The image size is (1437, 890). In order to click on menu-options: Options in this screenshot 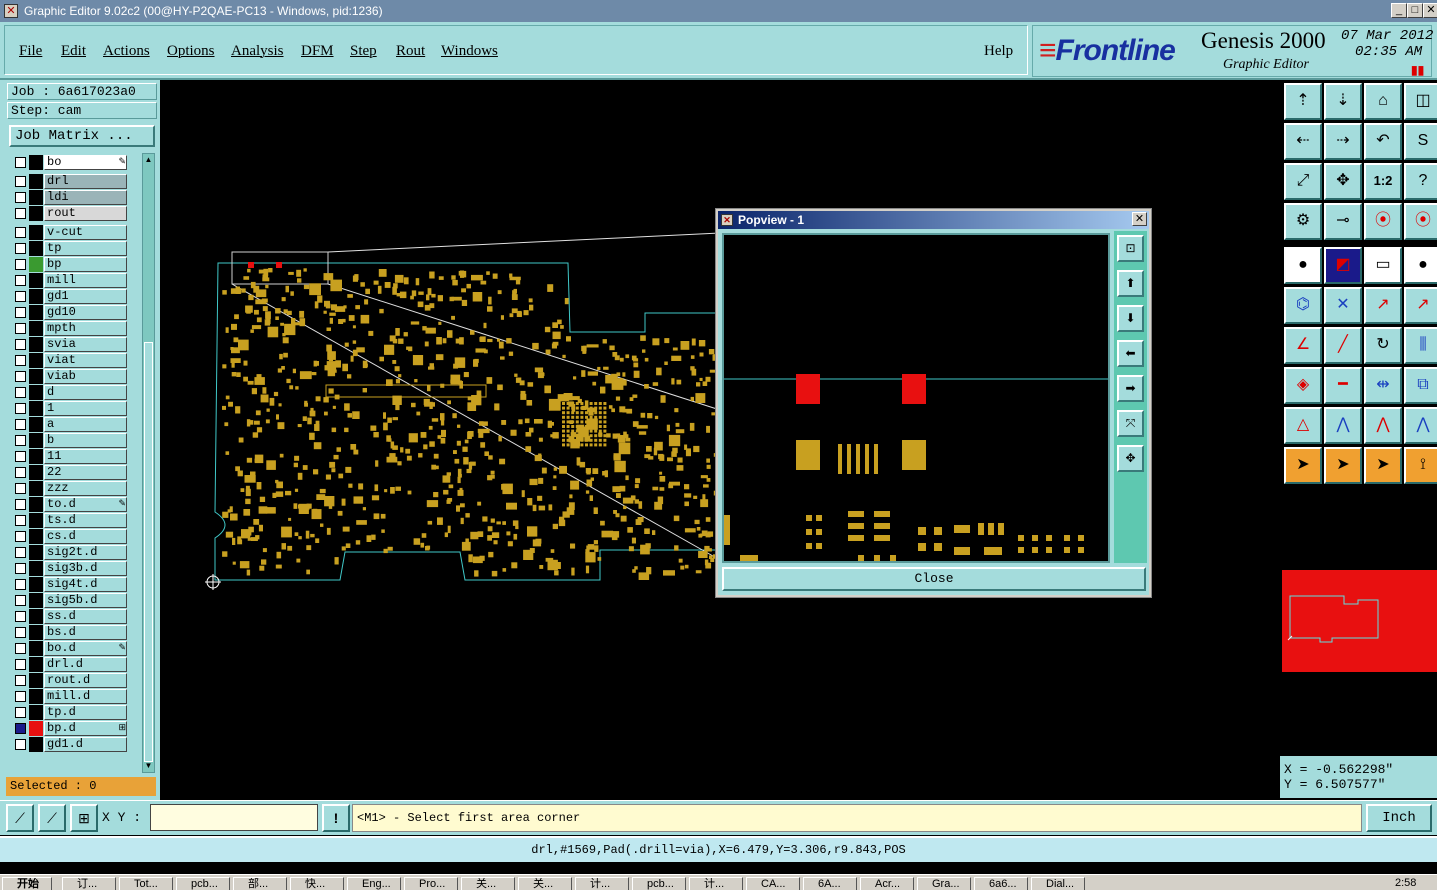, I will do `click(191, 51)`.